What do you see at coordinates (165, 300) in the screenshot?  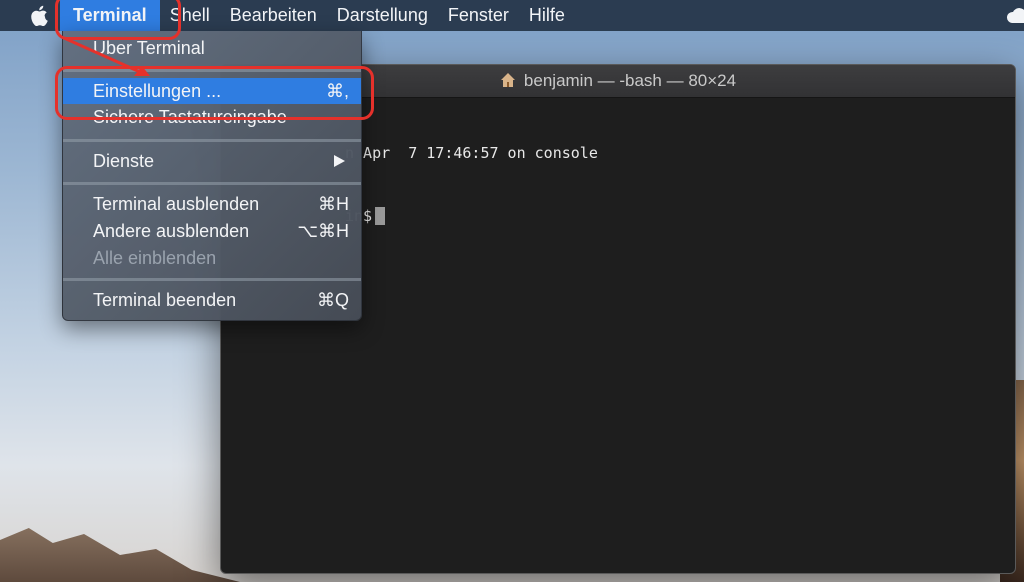 I see `menu-item-label: Terminal beenden` at bounding box center [165, 300].